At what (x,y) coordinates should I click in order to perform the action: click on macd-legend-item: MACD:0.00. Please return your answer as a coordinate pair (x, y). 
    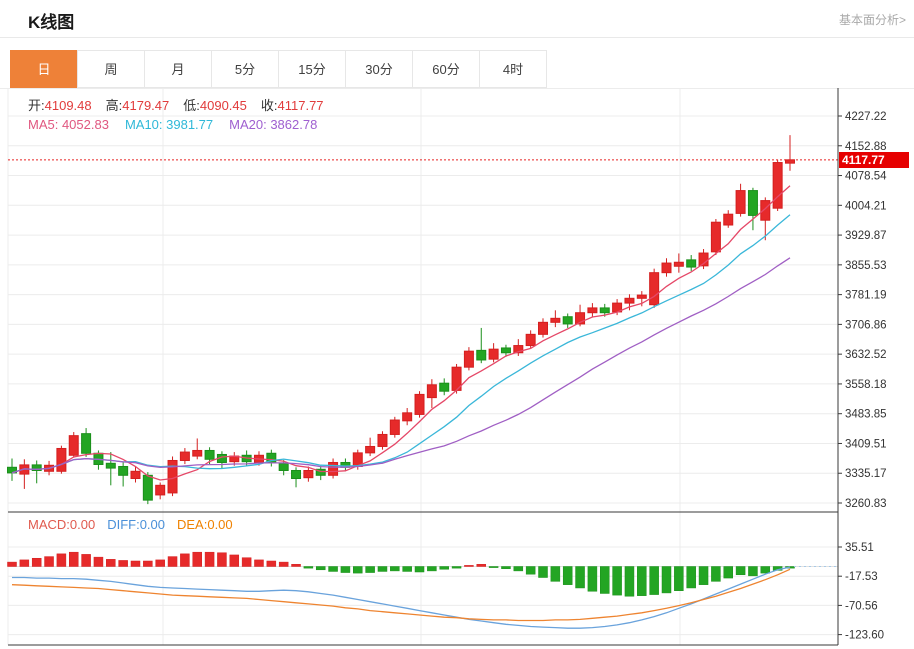
    Looking at the image, I should click on (62, 524).